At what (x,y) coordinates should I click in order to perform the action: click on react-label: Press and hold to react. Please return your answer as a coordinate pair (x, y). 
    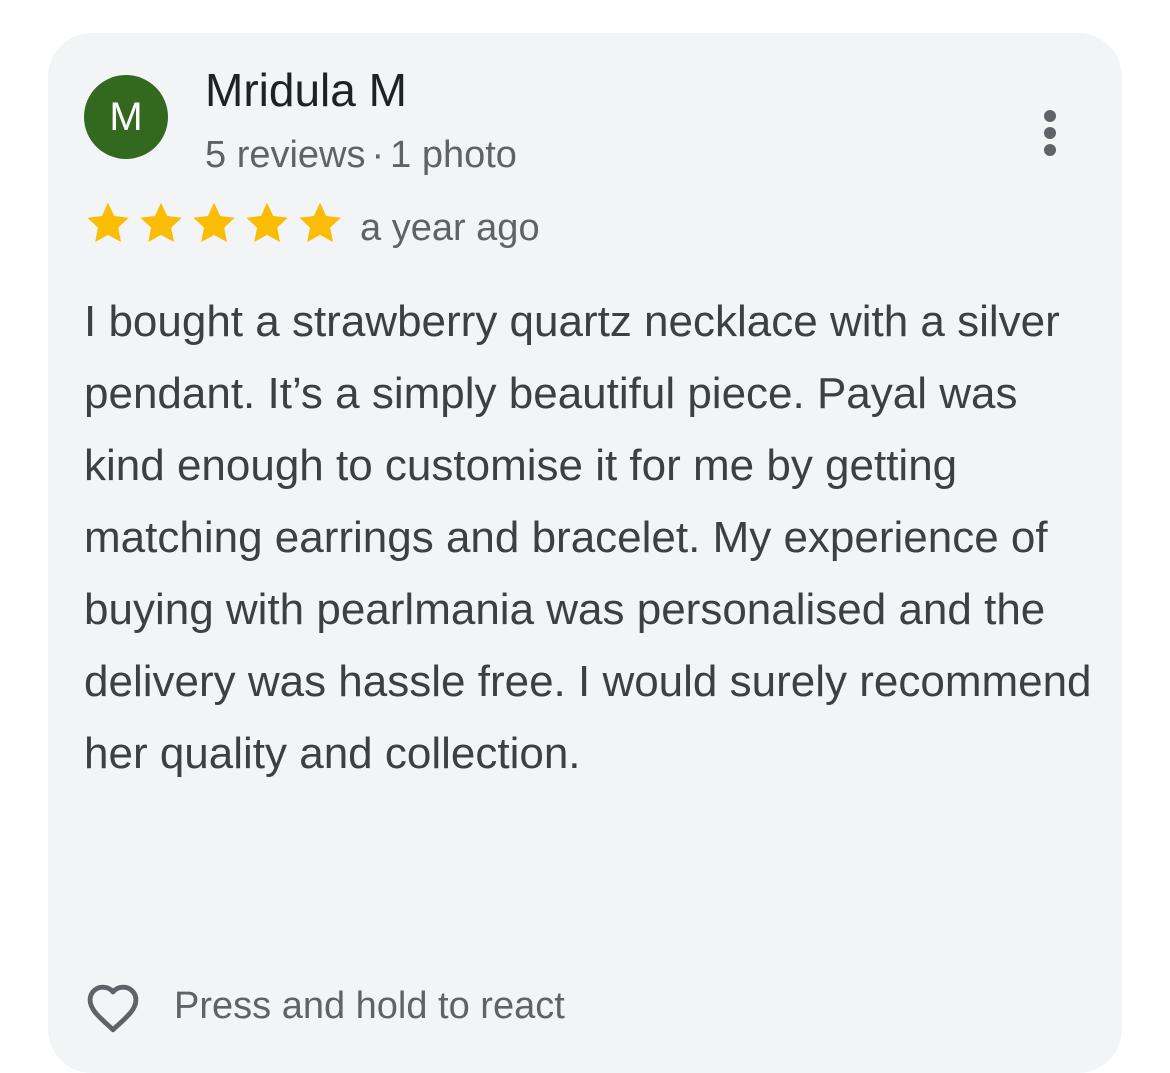
    Looking at the image, I should click on (369, 1005).